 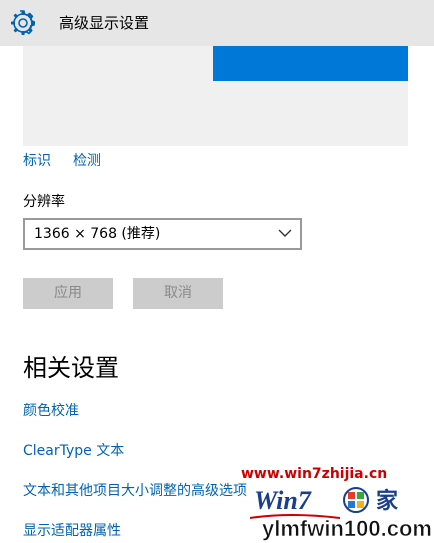 I want to click on svg-text: ylmfwin100.com, so click(x=347, y=528).